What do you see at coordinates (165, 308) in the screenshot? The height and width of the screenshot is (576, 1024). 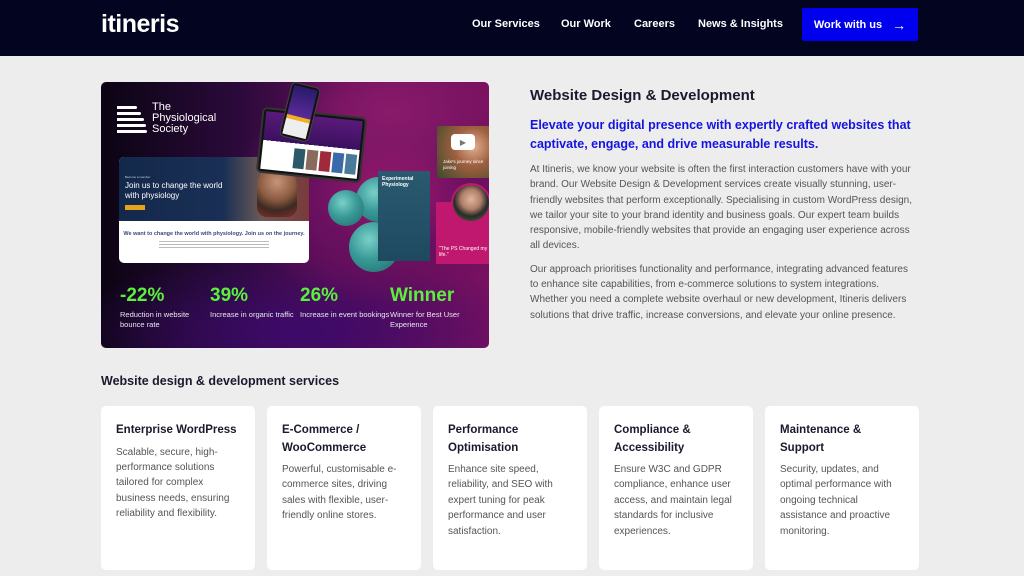 I see `stat-item: -22% Reduction in website bounce rate` at bounding box center [165, 308].